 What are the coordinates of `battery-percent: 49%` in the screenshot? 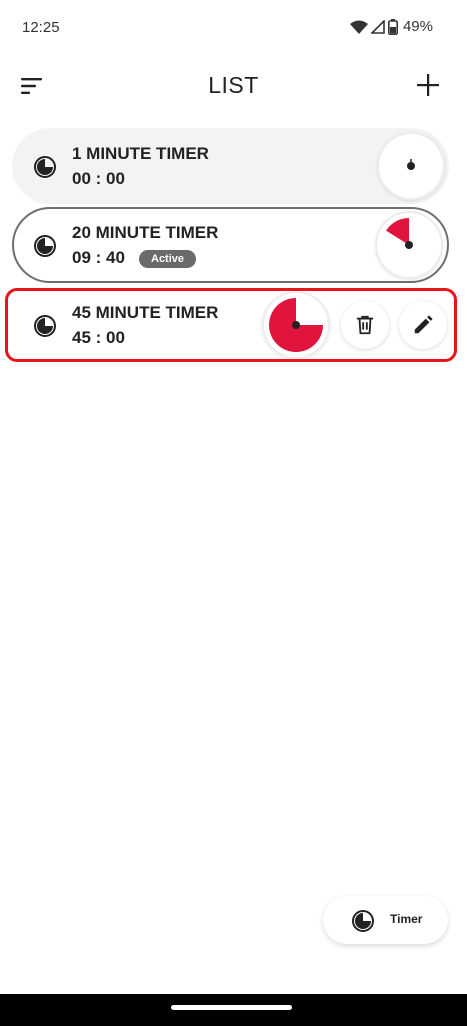 It's located at (417, 26).